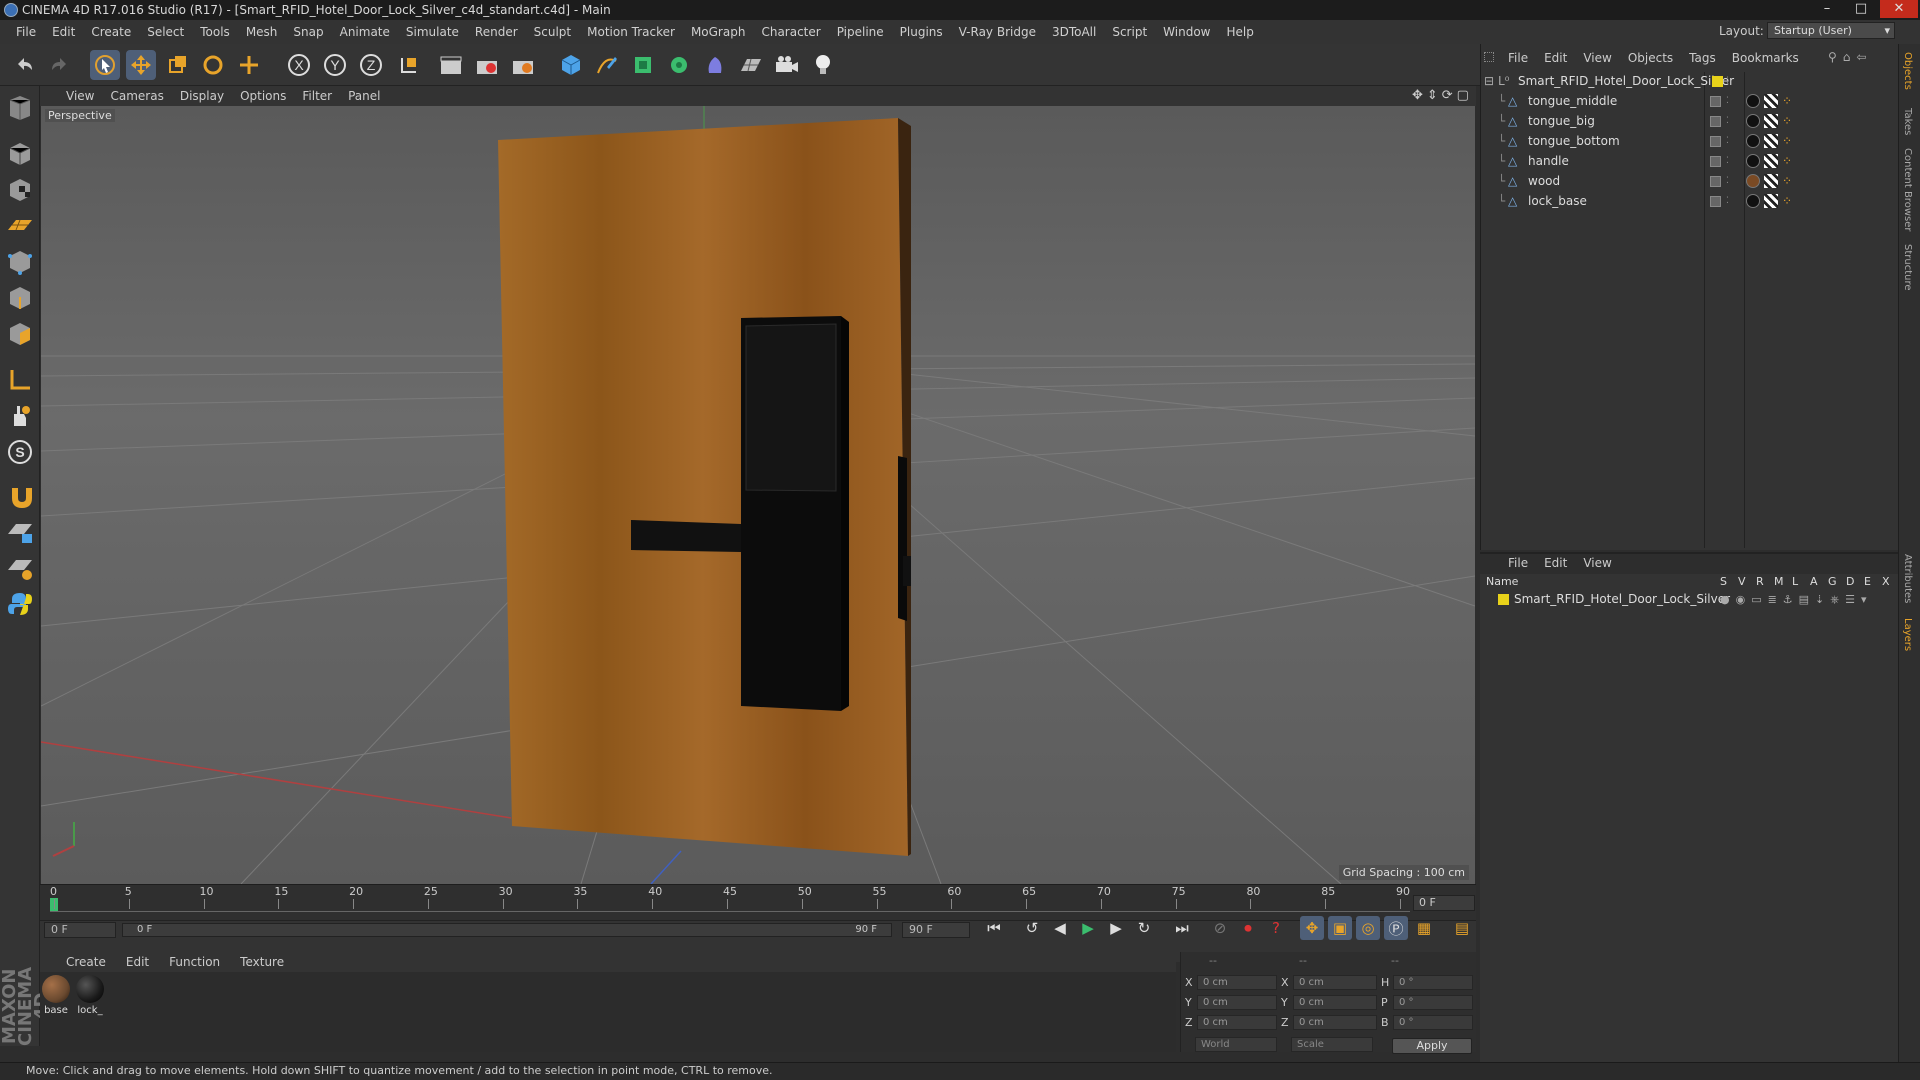 The image size is (1920, 1080). What do you see at coordinates (1907, 189) in the screenshot?
I see `tab-content-browser: Content Browser` at bounding box center [1907, 189].